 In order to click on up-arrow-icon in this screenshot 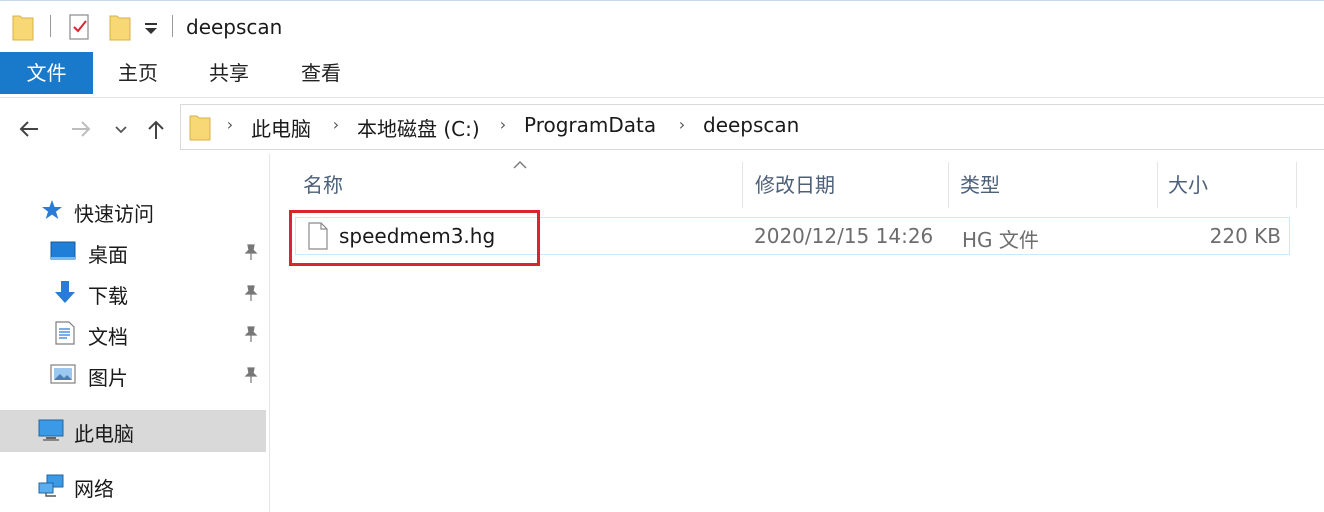, I will do `click(156, 129)`.